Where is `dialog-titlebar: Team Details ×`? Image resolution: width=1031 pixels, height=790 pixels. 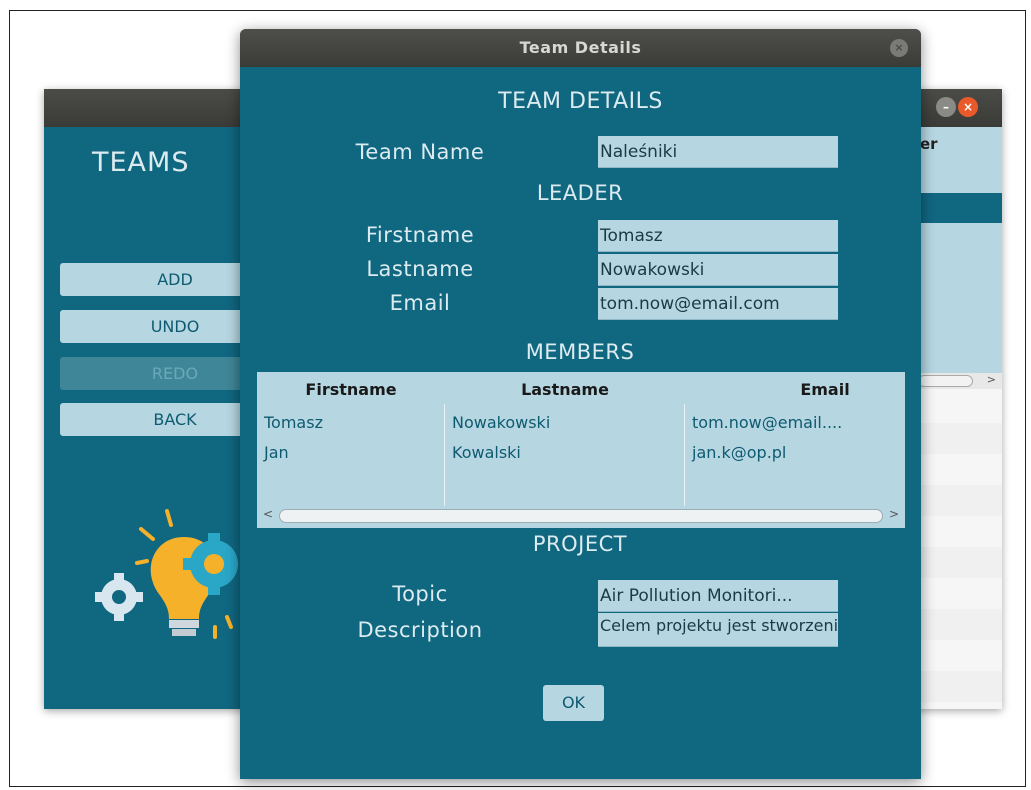 dialog-titlebar: Team Details × is located at coordinates (580, 48).